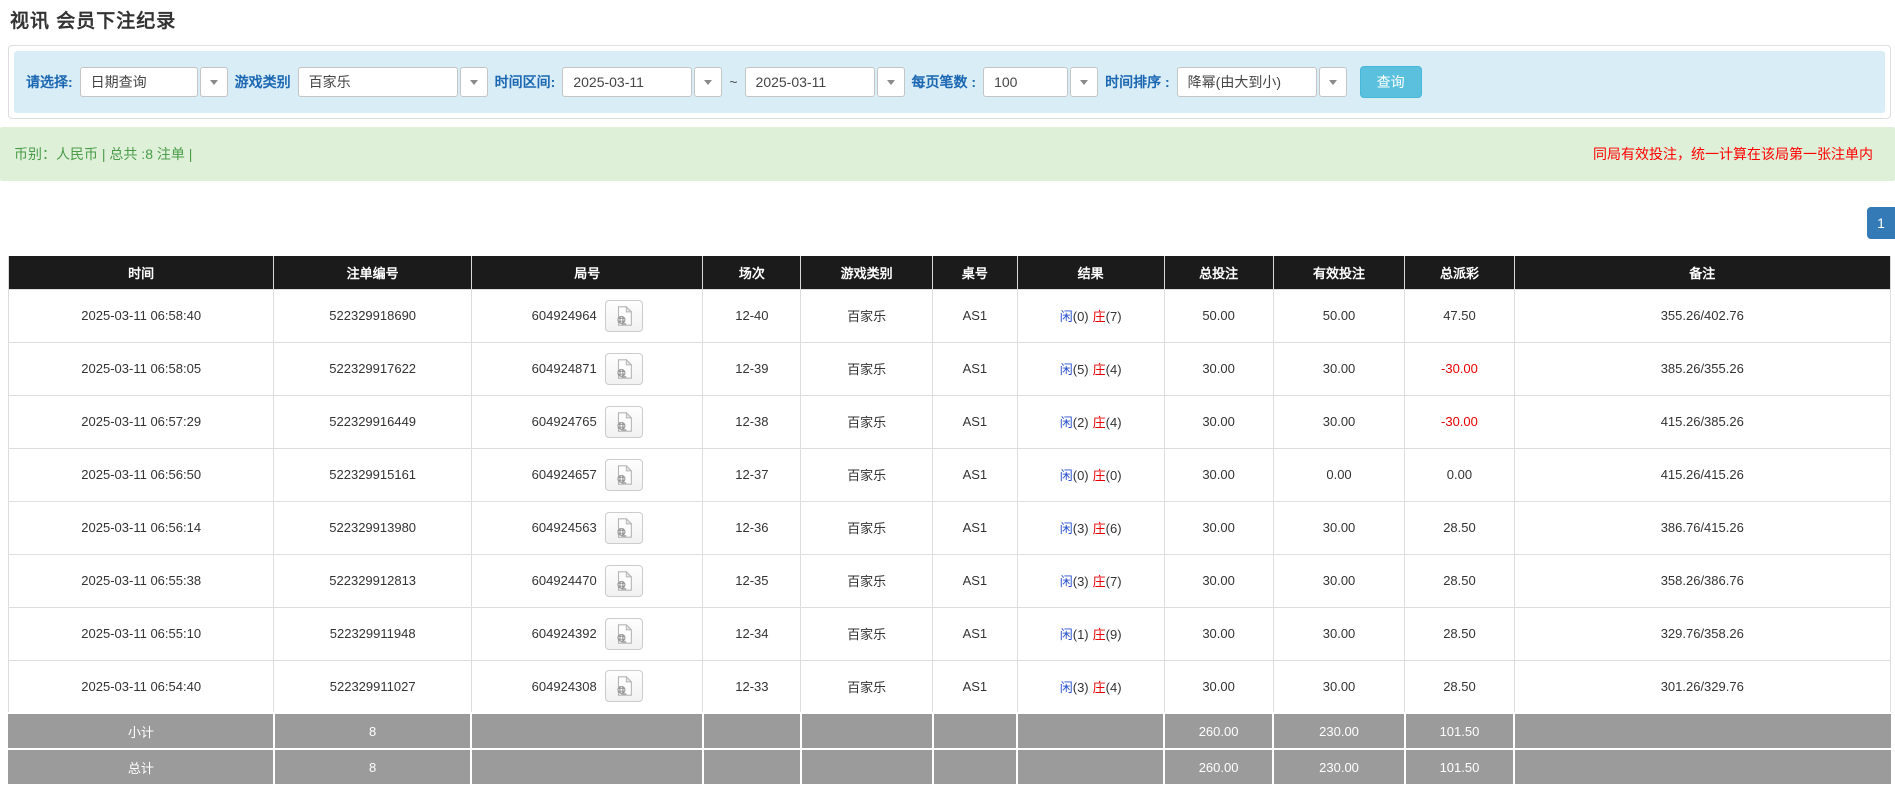  I want to click on header-valid-bet: 有效投注, so click(1339, 272).